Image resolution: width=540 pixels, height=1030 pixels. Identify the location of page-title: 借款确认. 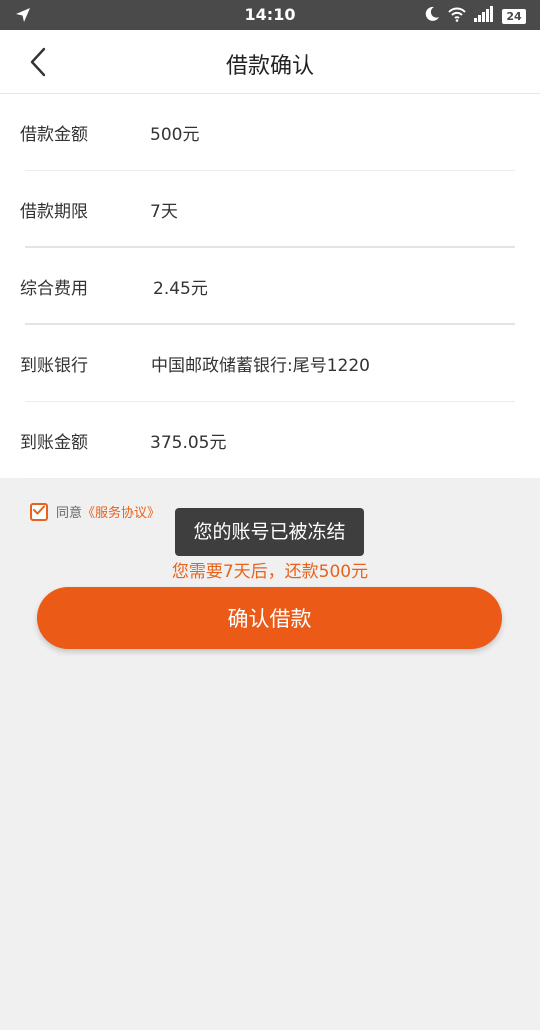
(269, 66).